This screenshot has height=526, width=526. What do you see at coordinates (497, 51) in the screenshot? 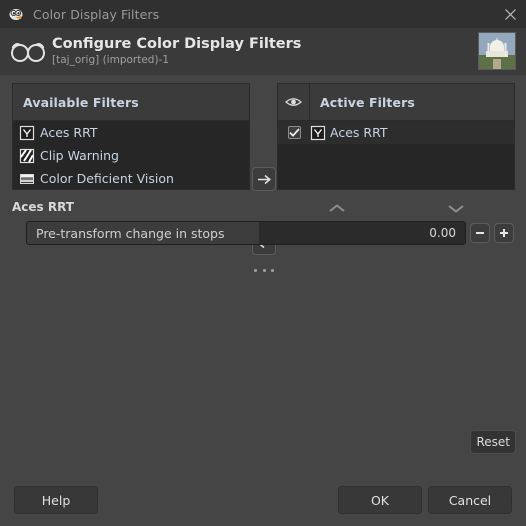
I see `image-thumbnail` at bounding box center [497, 51].